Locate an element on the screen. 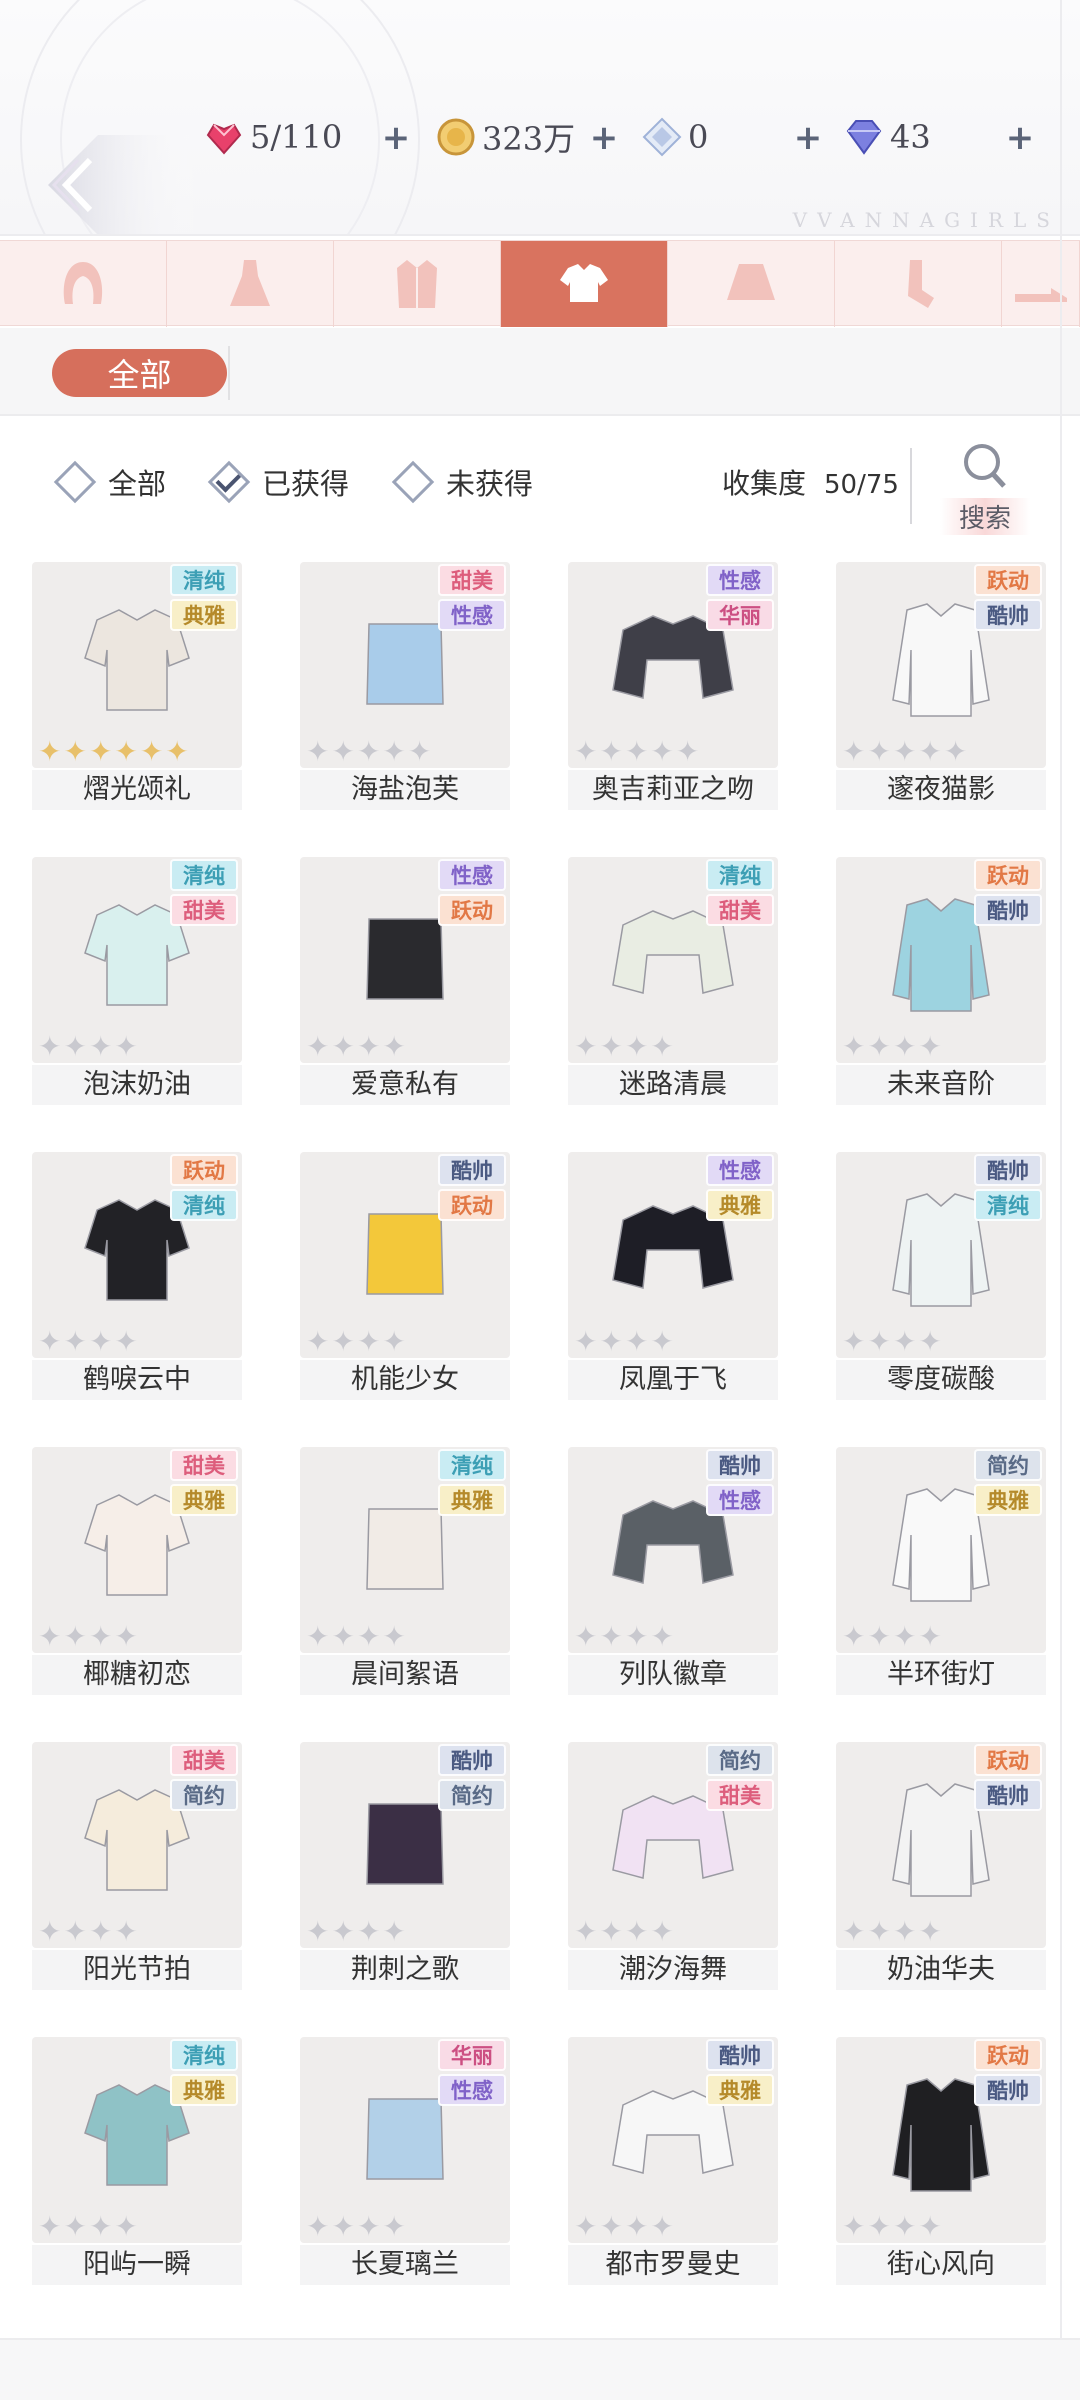 Image resolution: width=1080 pixels, height=2400 pixels. resource-bar: 5/110 + 323万 + 0 + 43 + VVANNAGIRLS is located at coordinates (540, 118).